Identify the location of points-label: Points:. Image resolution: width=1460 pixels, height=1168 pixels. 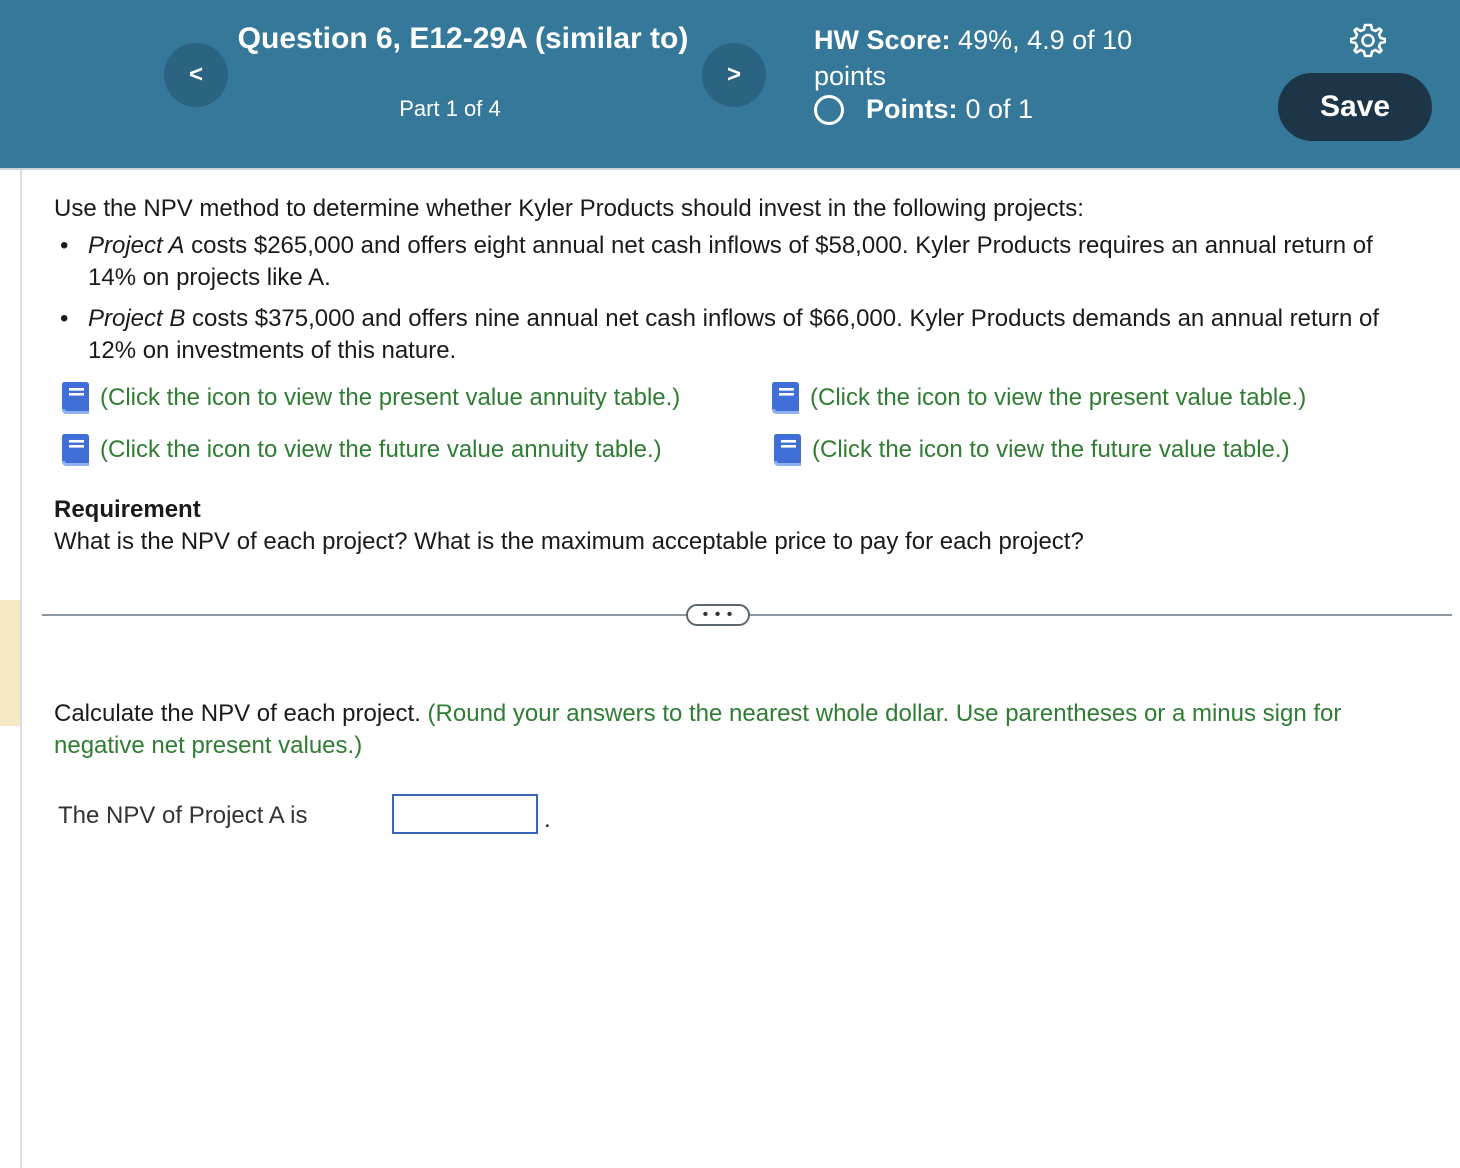
(912, 109).